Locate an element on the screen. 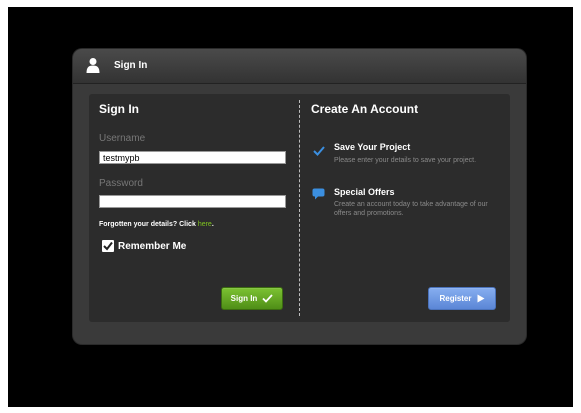  password-field is located at coordinates (192, 201).